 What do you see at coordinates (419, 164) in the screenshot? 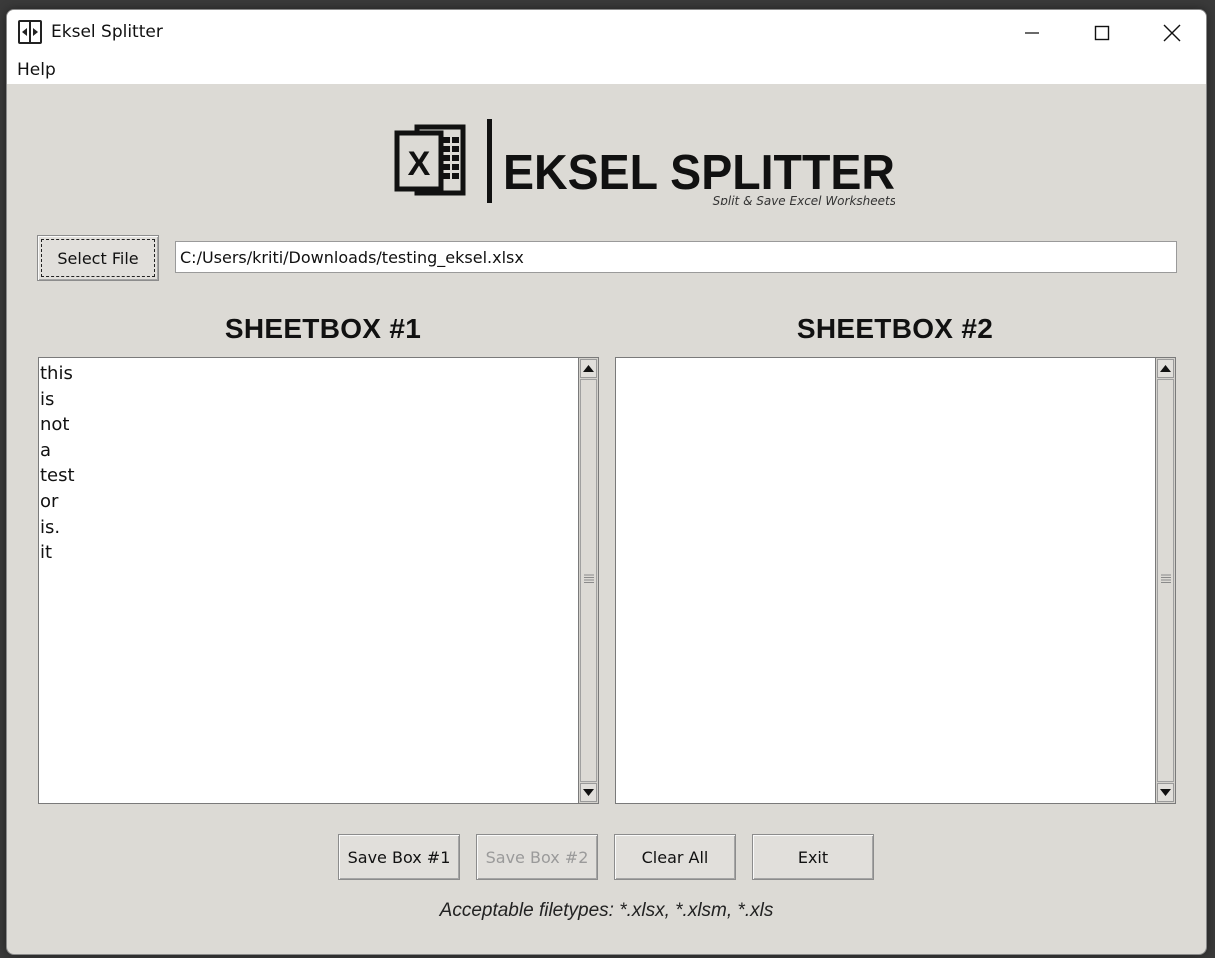
I see `svg-text: X` at bounding box center [419, 164].